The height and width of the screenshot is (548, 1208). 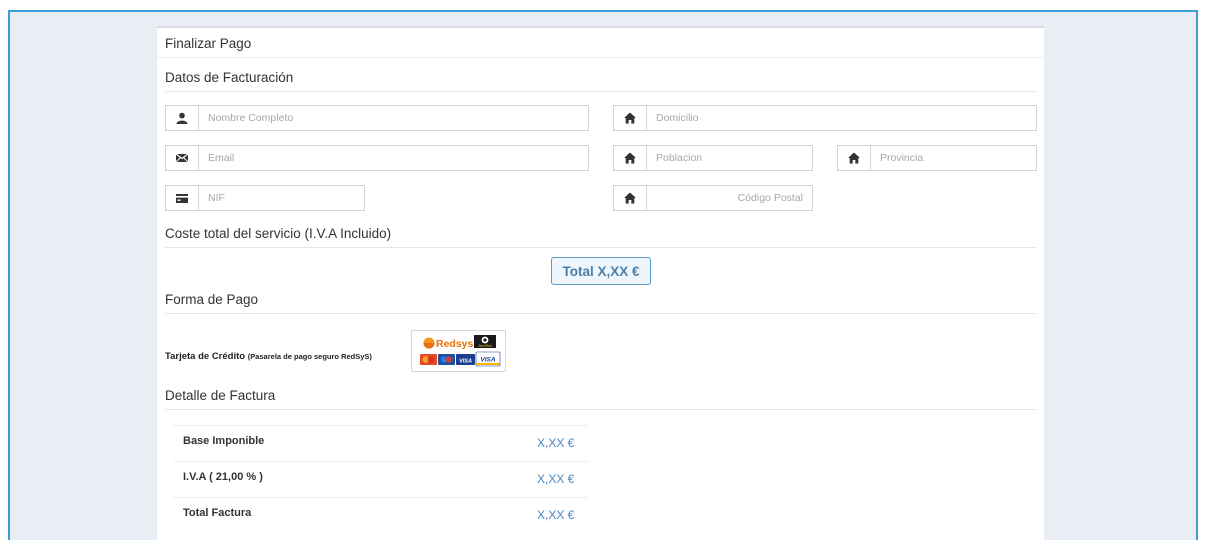 I want to click on postal-code-field, so click(x=713, y=198).